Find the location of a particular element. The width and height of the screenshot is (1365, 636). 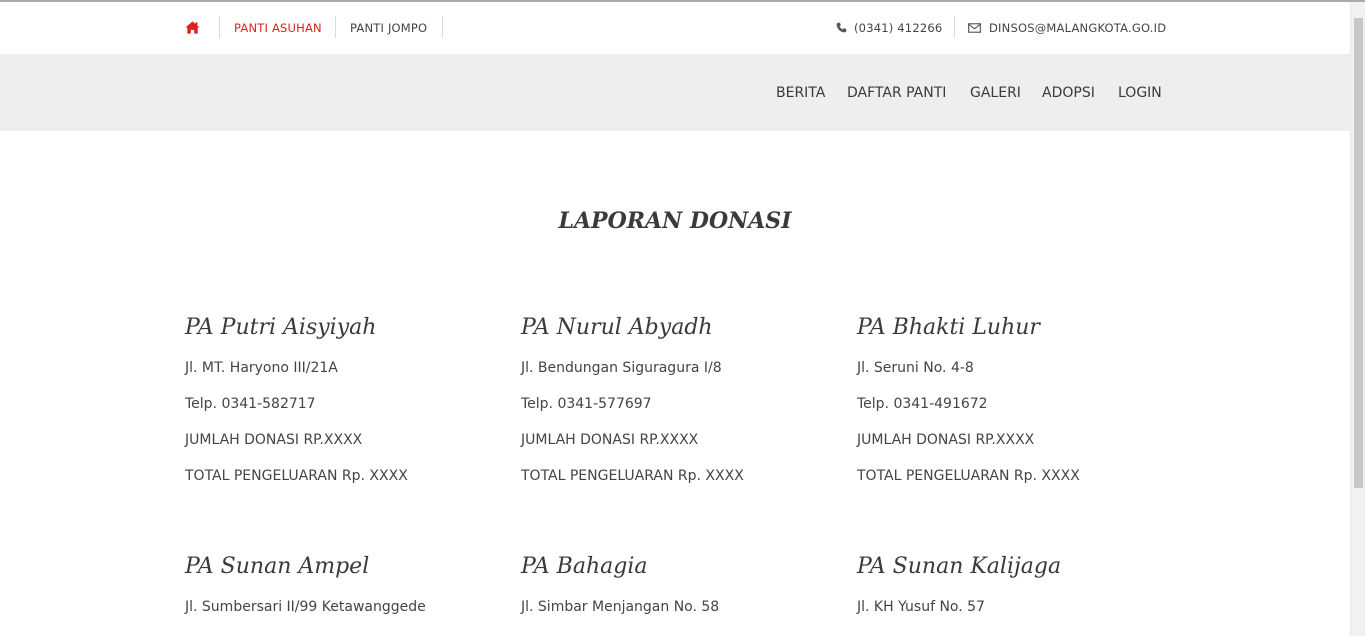

orphanage-address: Jl. Bendungan Siguragura I/8 is located at coordinates (621, 368).